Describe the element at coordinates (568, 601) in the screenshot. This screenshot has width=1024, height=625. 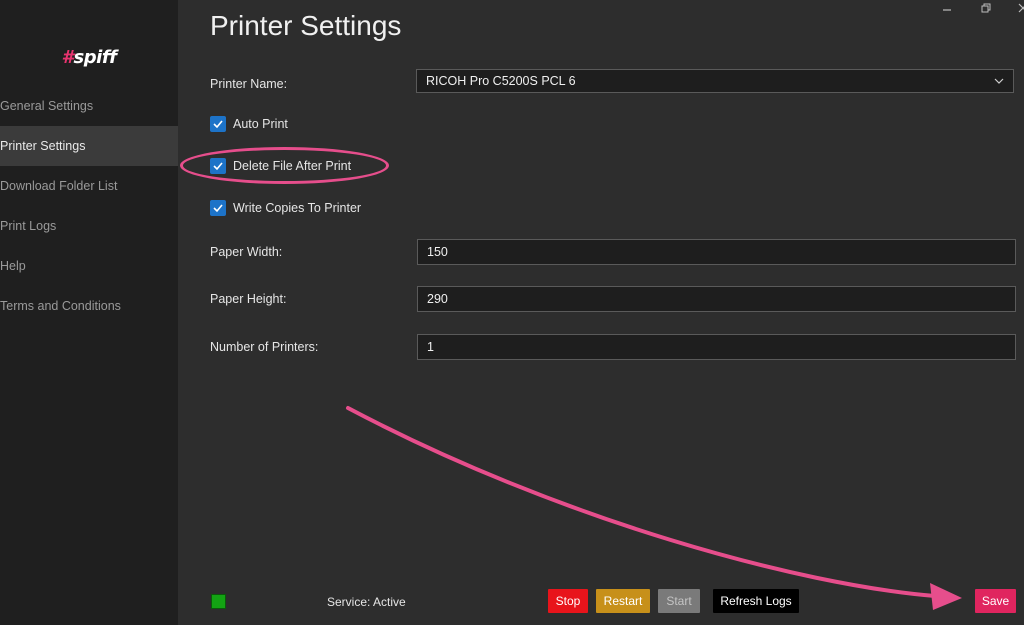
I see `stop-button: Stop` at that location.